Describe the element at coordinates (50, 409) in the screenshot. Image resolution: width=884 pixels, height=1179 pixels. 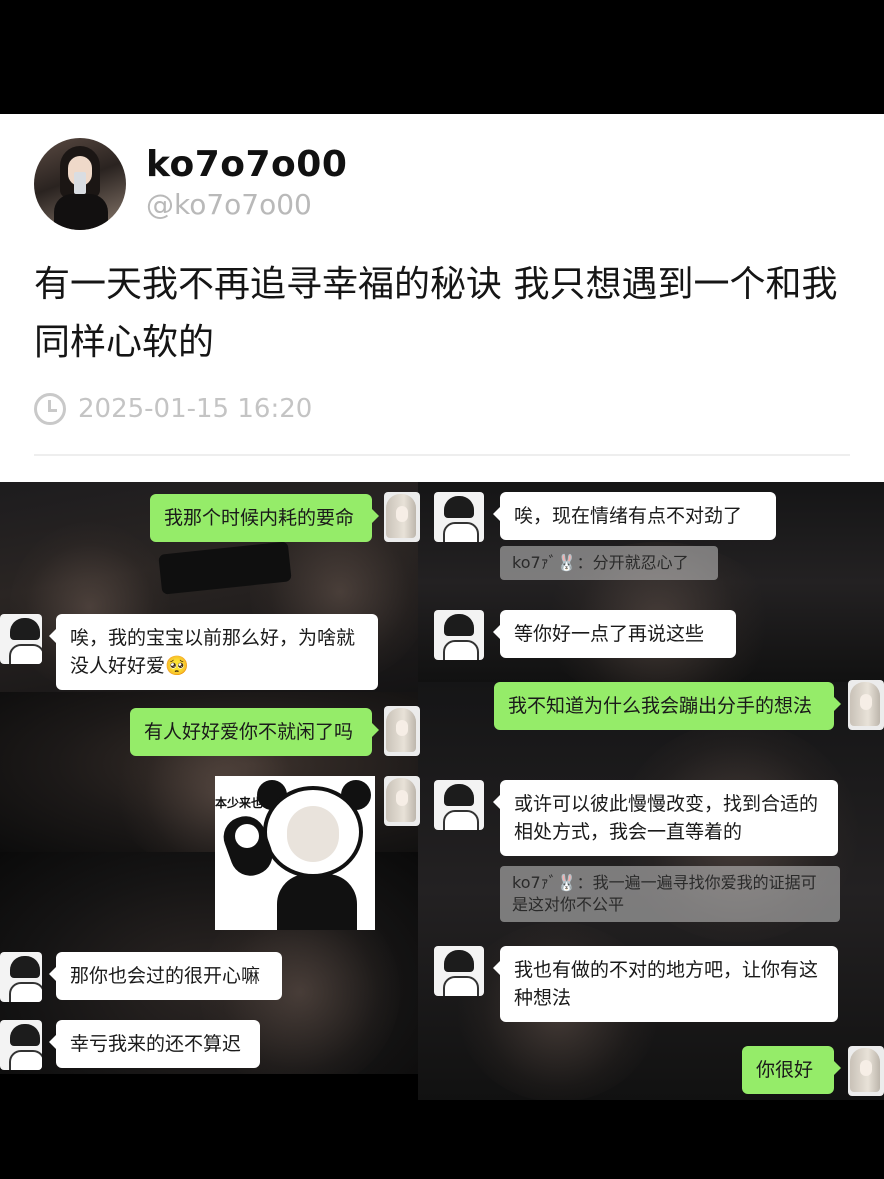
I see `clock-icon` at that location.